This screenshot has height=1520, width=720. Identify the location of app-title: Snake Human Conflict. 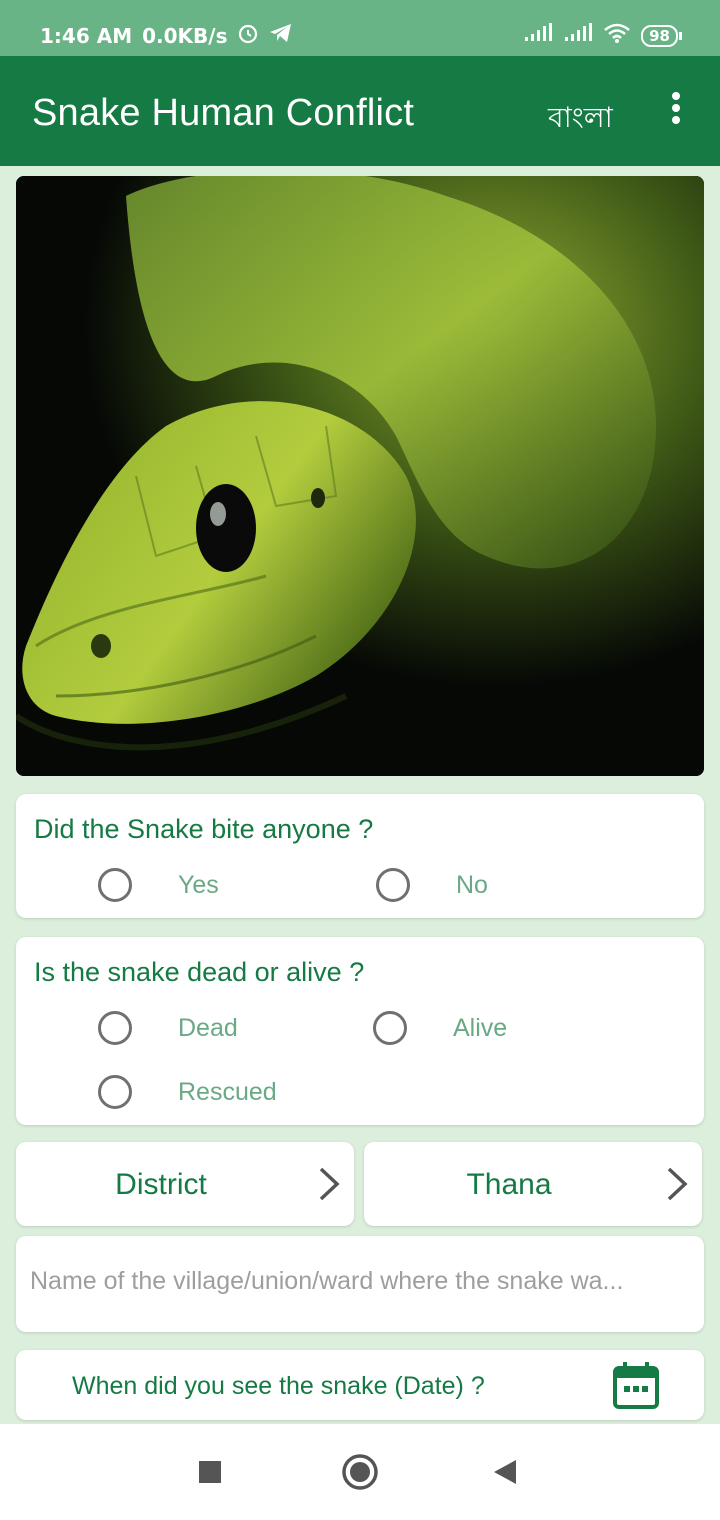
(223, 113).